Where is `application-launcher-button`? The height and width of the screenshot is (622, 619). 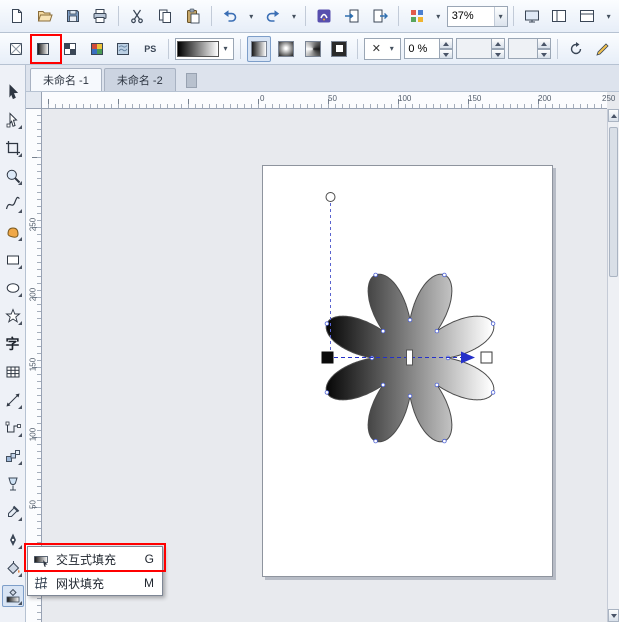
application-launcher-button is located at coordinates (417, 16).